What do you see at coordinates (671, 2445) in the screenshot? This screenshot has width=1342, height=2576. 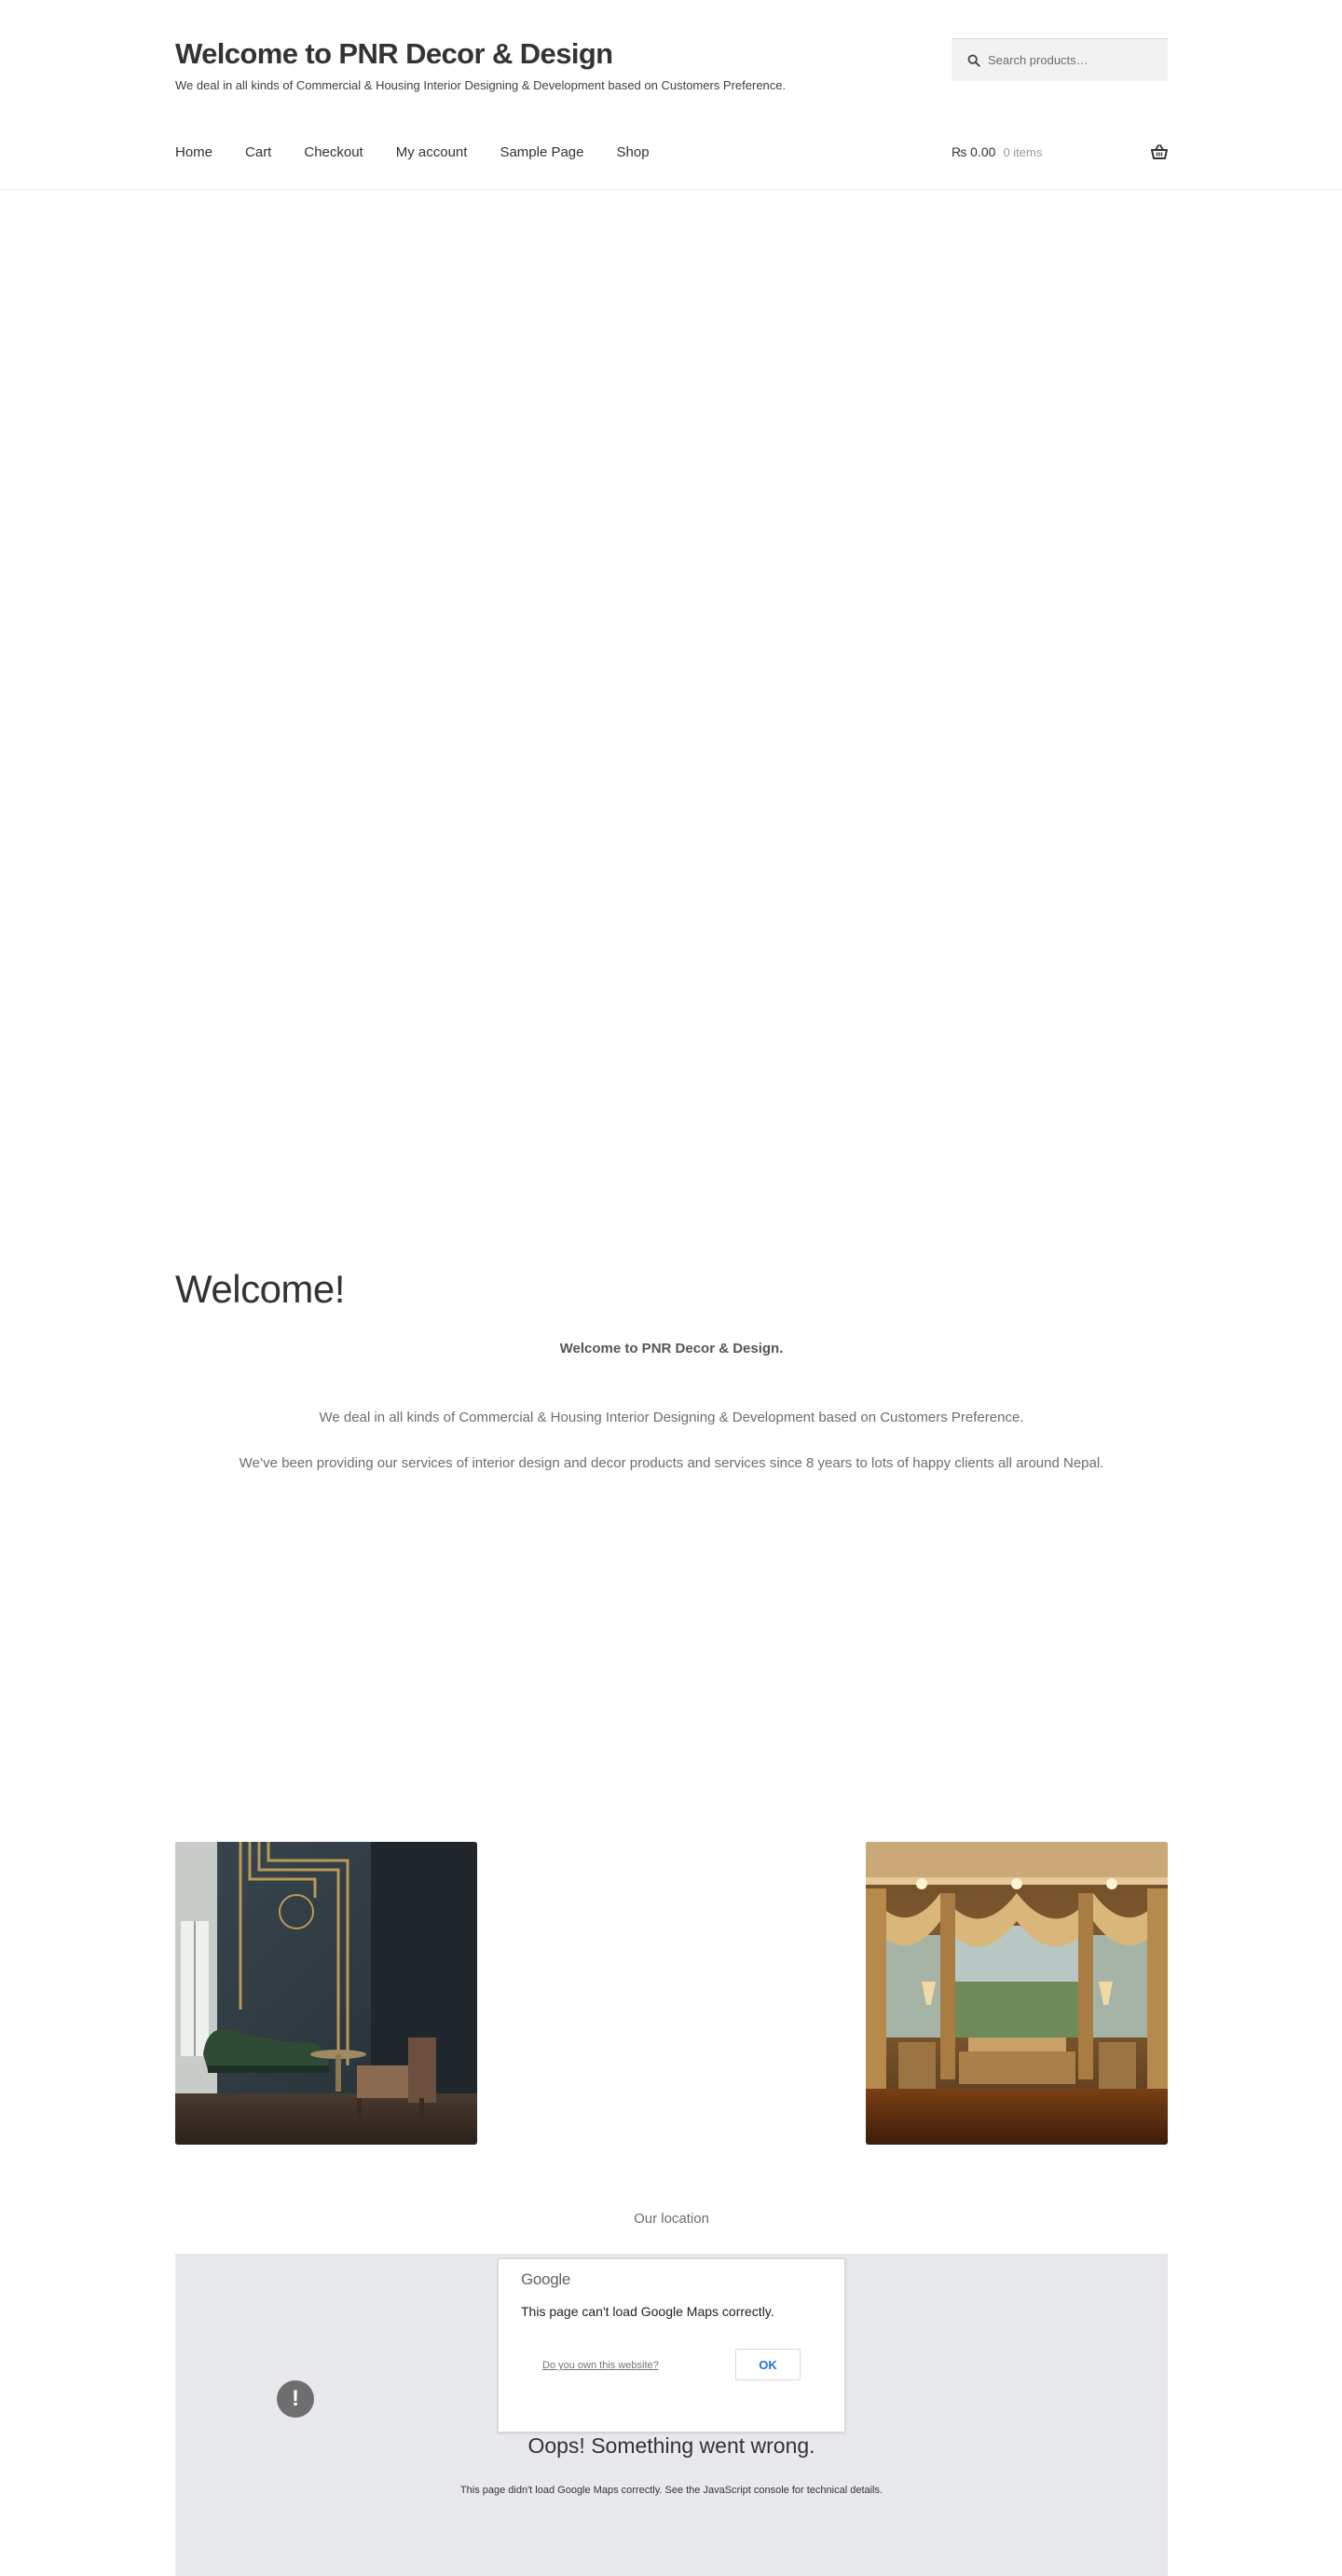 I see `map-error-title: Oops! Something went wrong.` at bounding box center [671, 2445].